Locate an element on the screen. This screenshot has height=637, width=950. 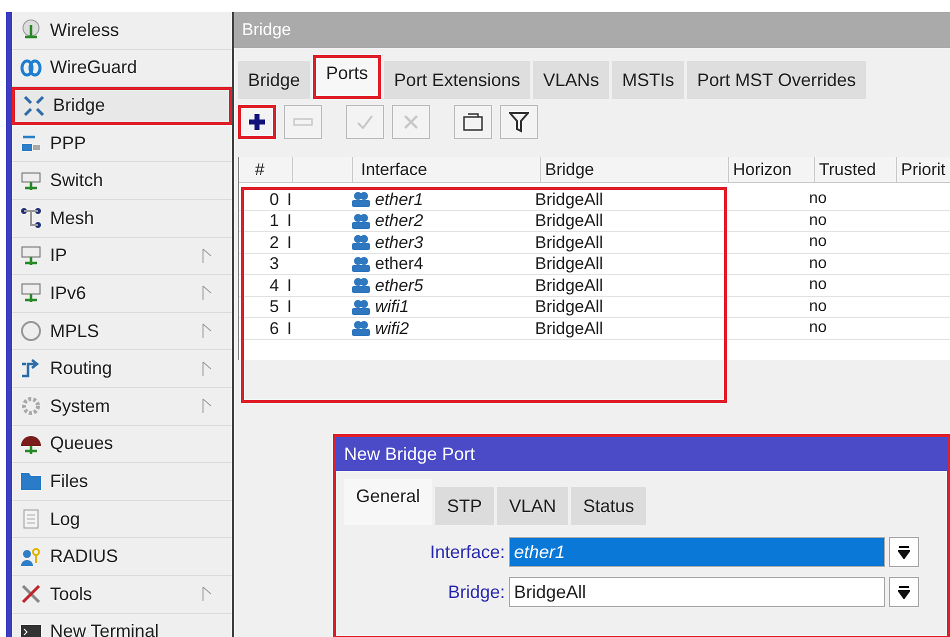
table-row: 2 I ether3 BridgeAll no is located at coordinates (594, 243).